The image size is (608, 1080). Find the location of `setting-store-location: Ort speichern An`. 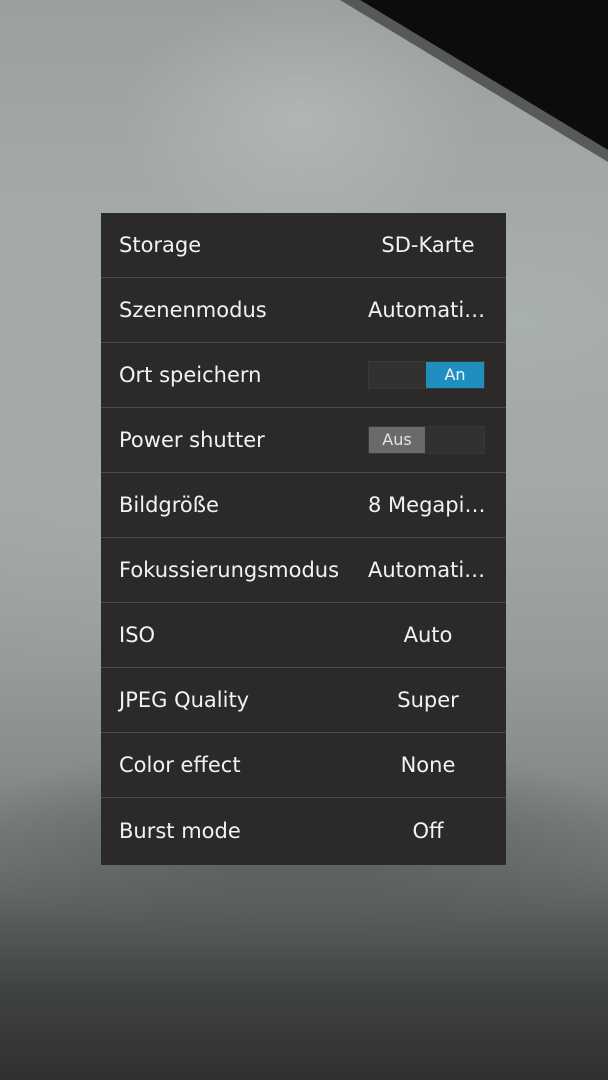

setting-store-location: Ort speichern An is located at coordinates (303, 375).